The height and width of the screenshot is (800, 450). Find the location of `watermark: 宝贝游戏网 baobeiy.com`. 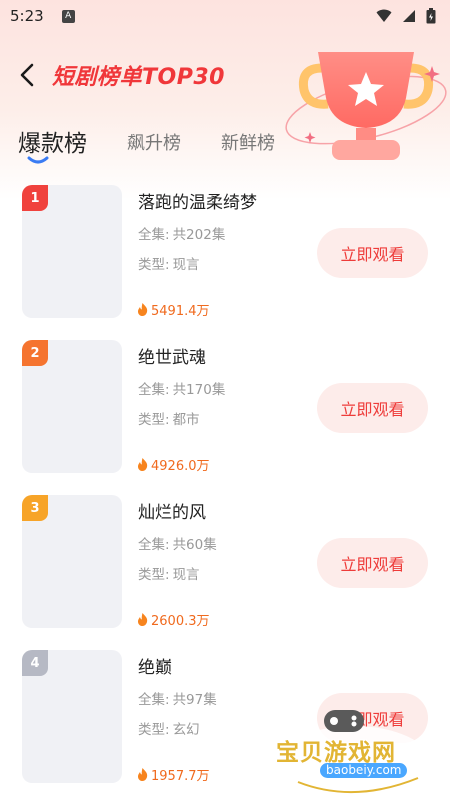

watermark: 宝贝游戏网 baobeiy.com is located at coordinates (359, 750).